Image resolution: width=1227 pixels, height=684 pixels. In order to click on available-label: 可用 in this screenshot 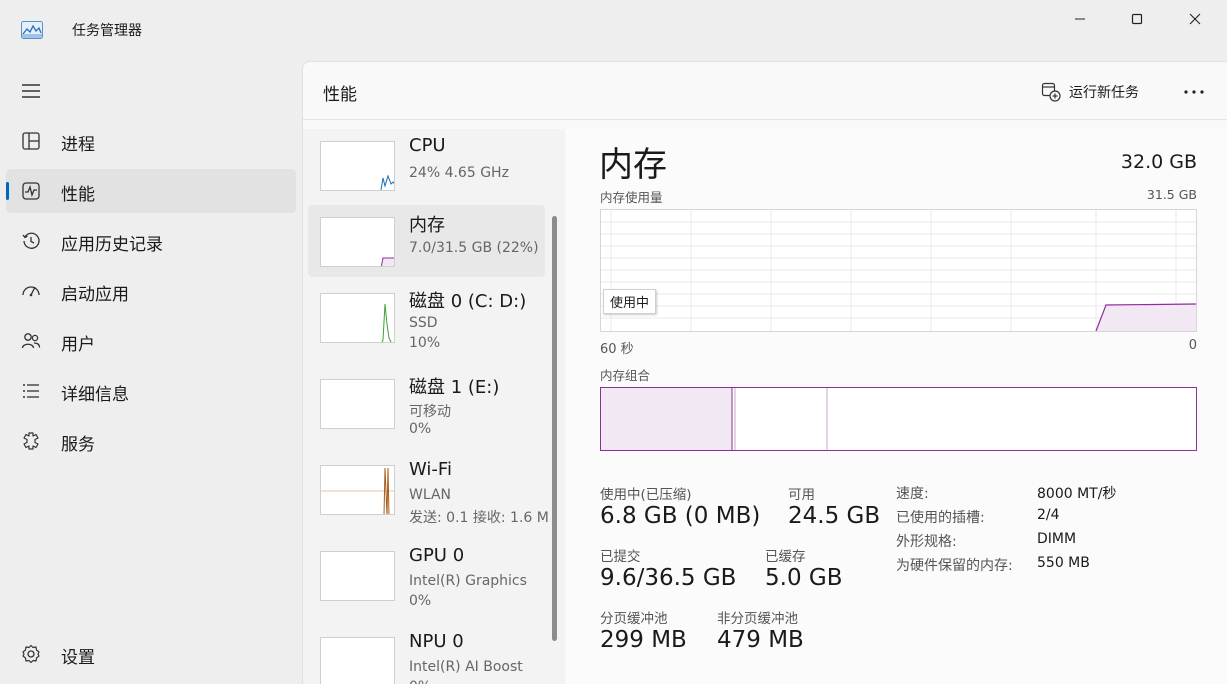, I will do `click(801, 495)`.